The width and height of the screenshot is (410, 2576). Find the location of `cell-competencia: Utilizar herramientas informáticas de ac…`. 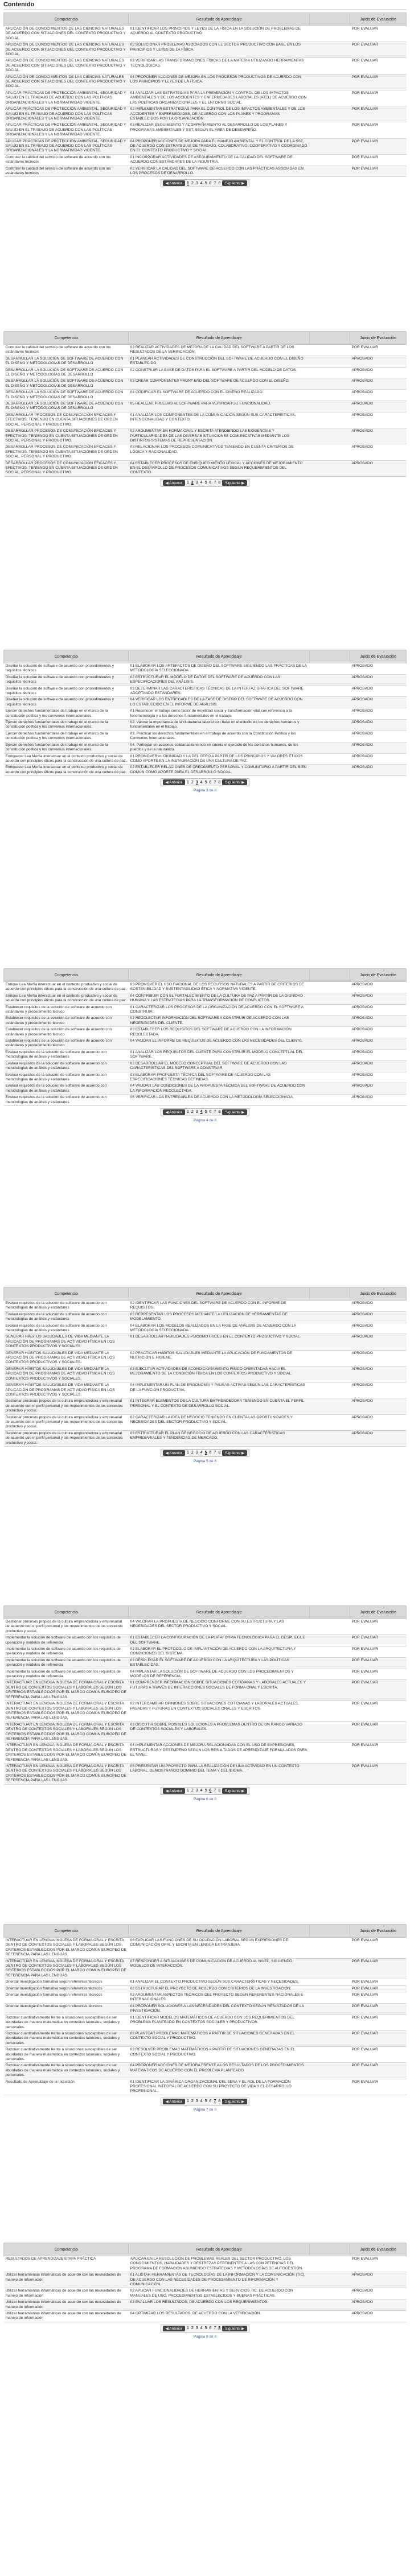

cell-competencia: Utilizar herramientas informáticas de ac… is located at coordinates (66, 2281).